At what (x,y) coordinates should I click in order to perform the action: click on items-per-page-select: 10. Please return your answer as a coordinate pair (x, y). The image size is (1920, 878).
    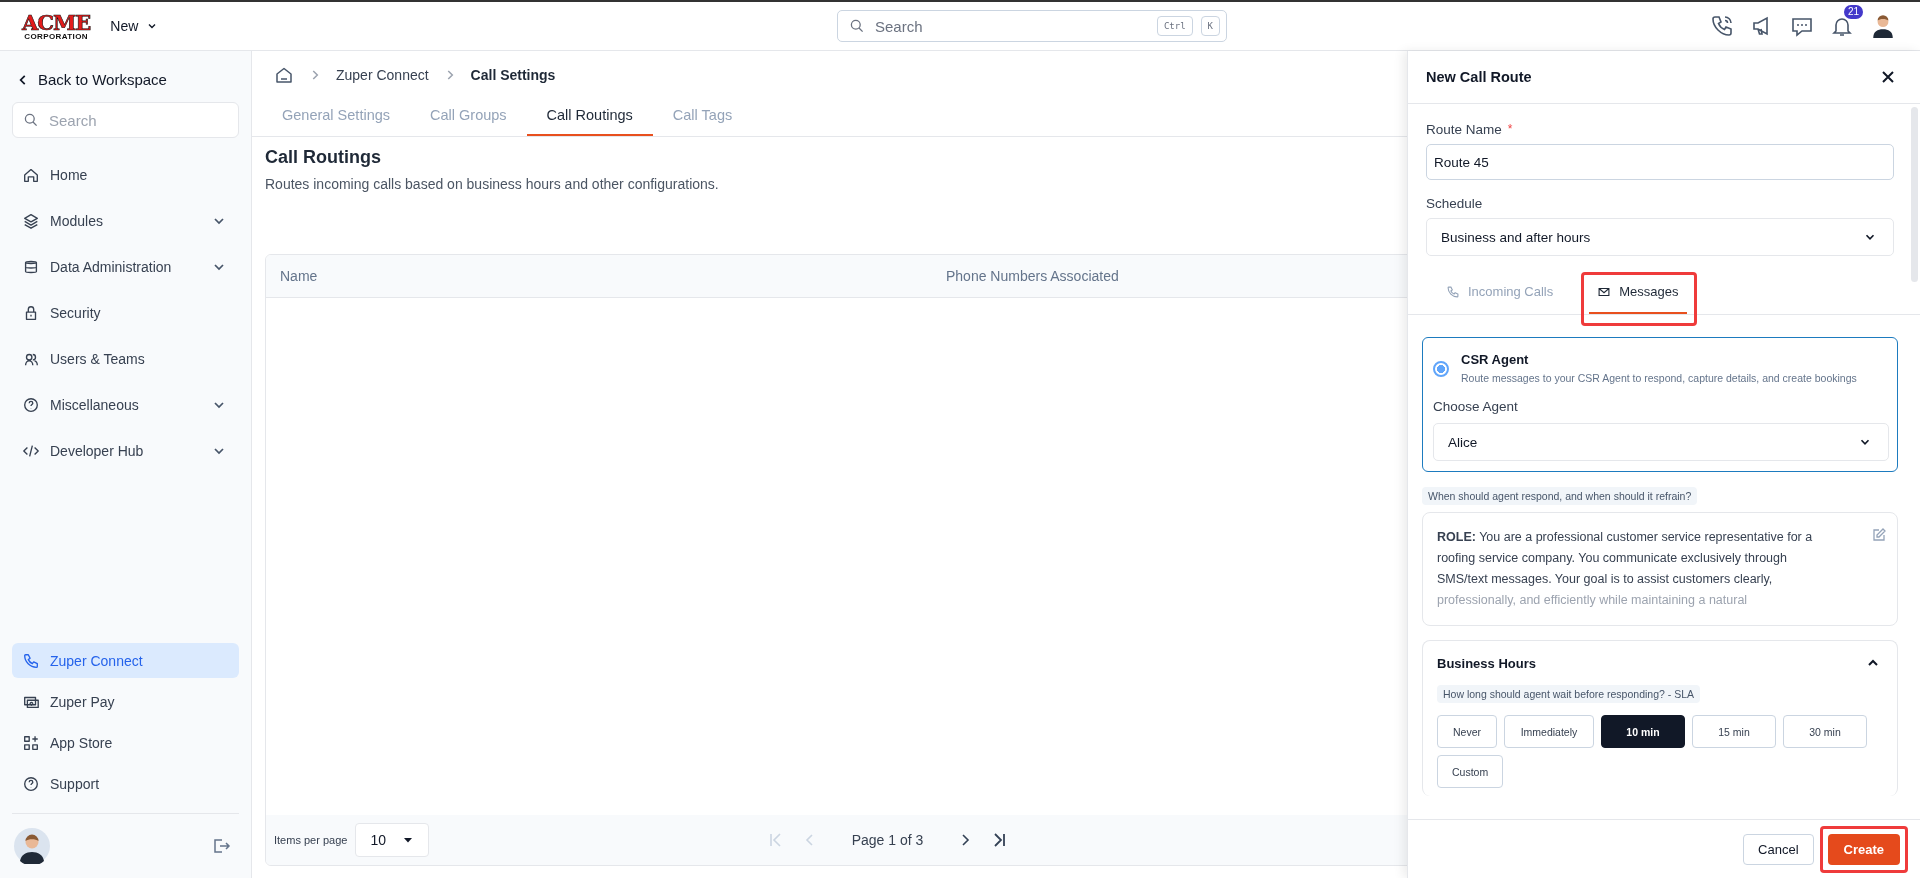
    Looking at the image, I should click on (392, 840).